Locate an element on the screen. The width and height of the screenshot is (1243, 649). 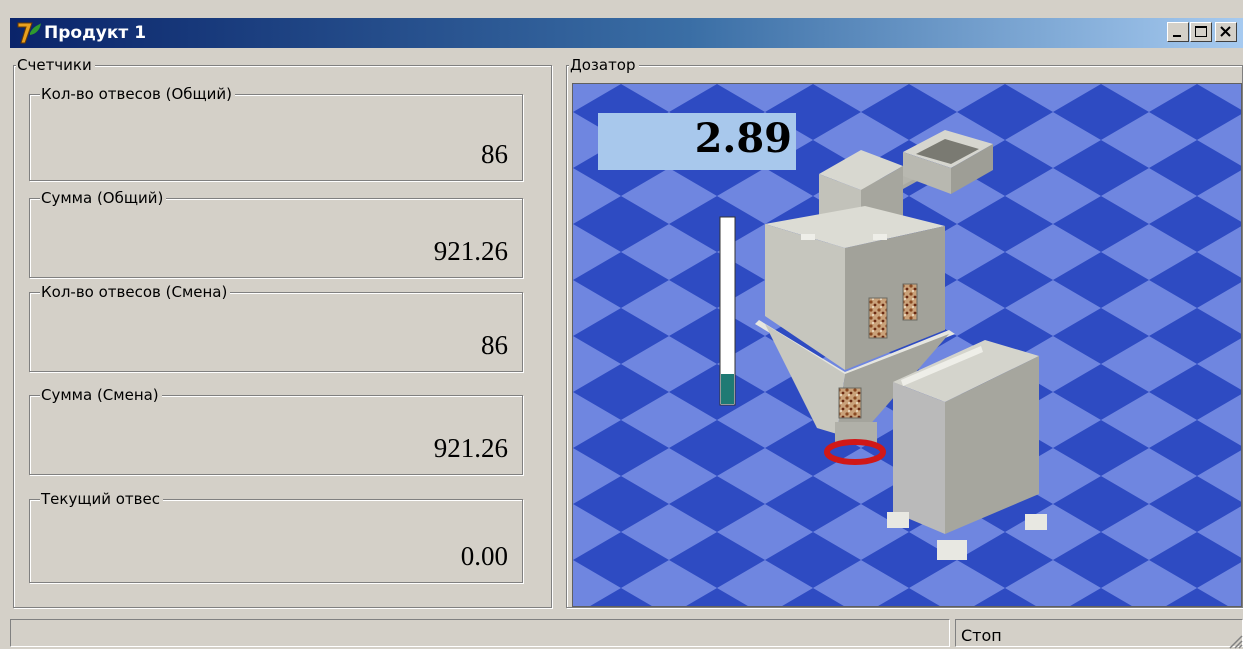
dispenser-group-label: Дозатор is located at coordinates (604, 65).